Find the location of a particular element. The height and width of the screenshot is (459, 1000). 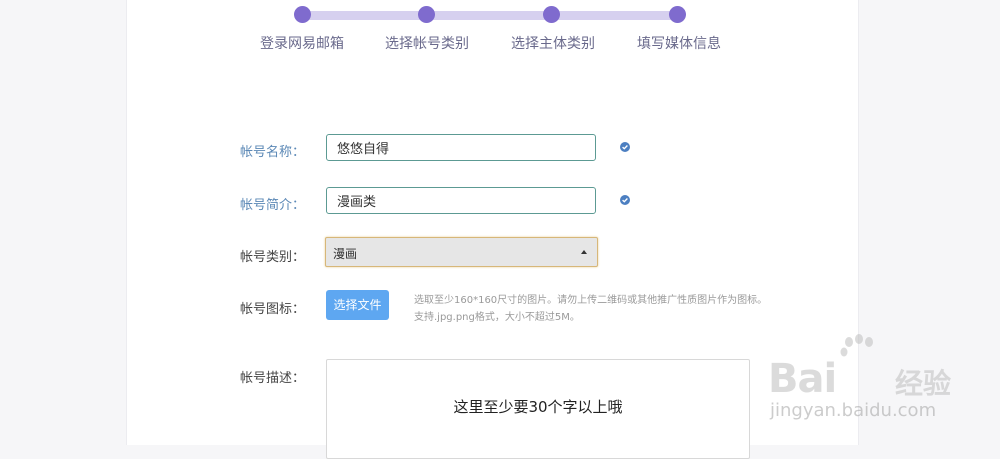

select-value: 漫画 is located at coordinates (345, 254).